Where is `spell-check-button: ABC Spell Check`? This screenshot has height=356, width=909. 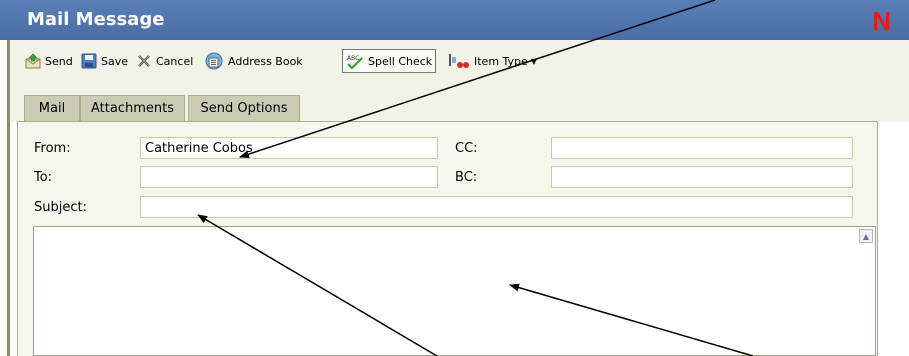
spell-check-button: ABC Spell Check is located at coordinates (389, 61).